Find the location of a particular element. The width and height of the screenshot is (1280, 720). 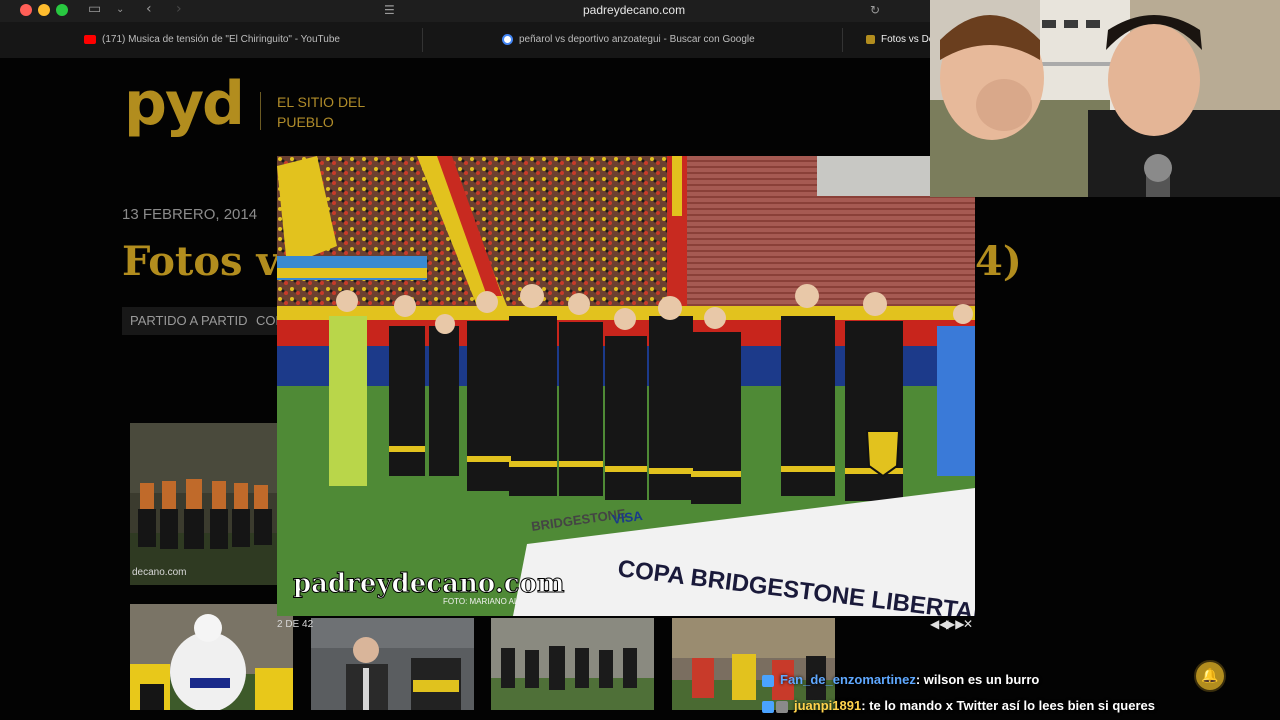

zoom-window-button is located at coordinates (62, 10).